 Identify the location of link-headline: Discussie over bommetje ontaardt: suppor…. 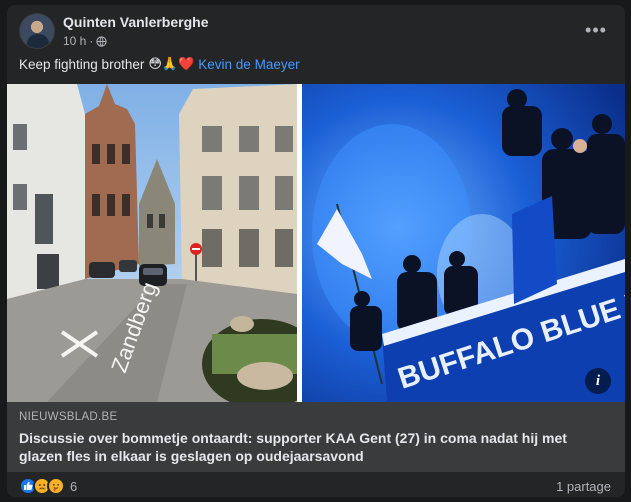
(316, 447).